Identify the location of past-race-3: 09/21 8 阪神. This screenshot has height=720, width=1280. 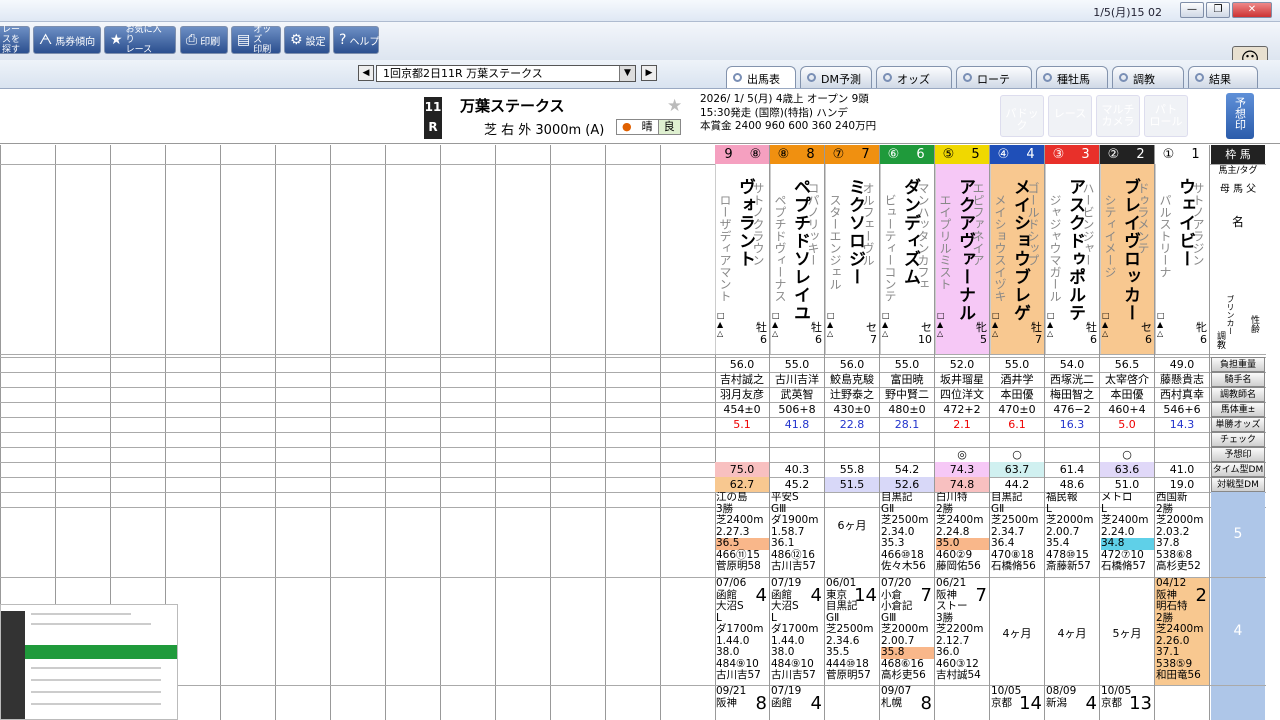
(742, 703).